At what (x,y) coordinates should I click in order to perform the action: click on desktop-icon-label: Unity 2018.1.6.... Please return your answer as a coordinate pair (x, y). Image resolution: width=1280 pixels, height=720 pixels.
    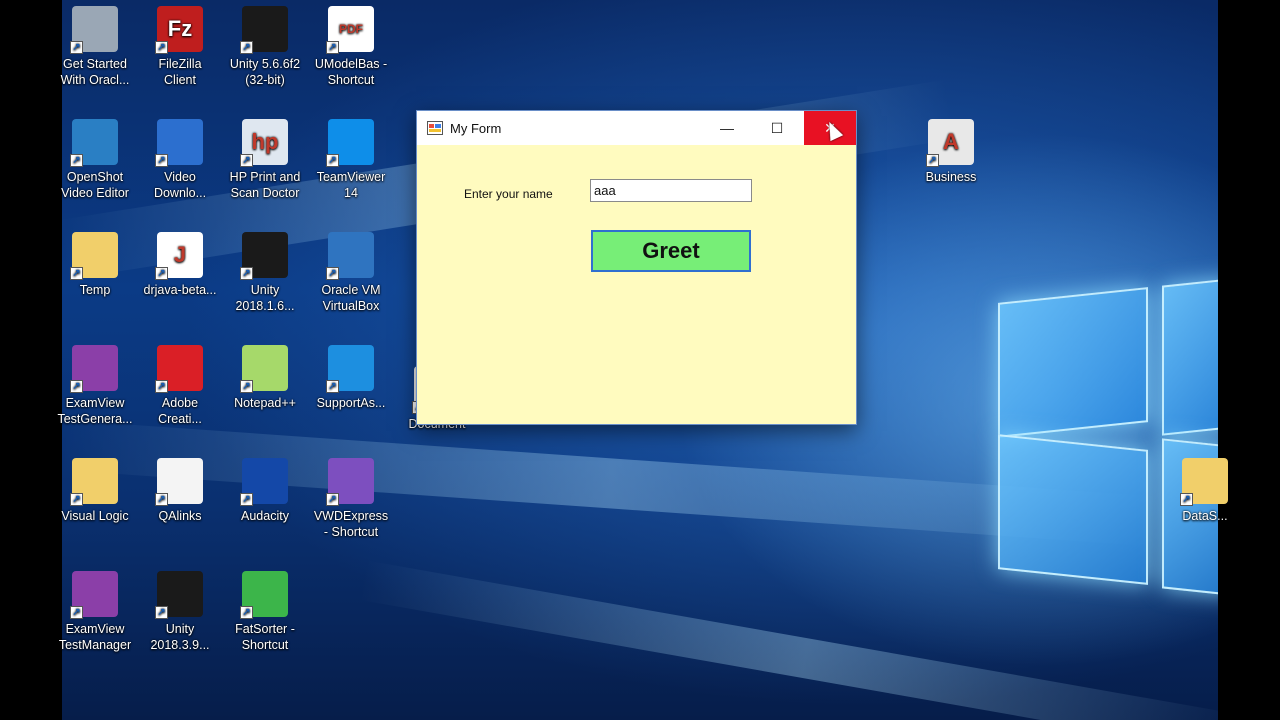
    Looking at the image, I should click on (265, 298).